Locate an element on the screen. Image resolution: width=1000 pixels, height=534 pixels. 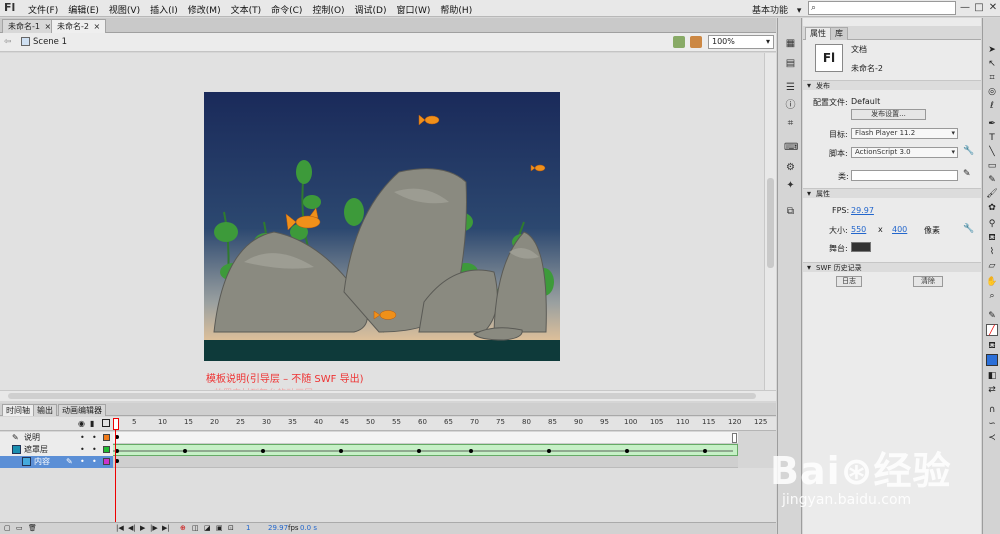
playhead-handle is located at coordinates (116, 424).